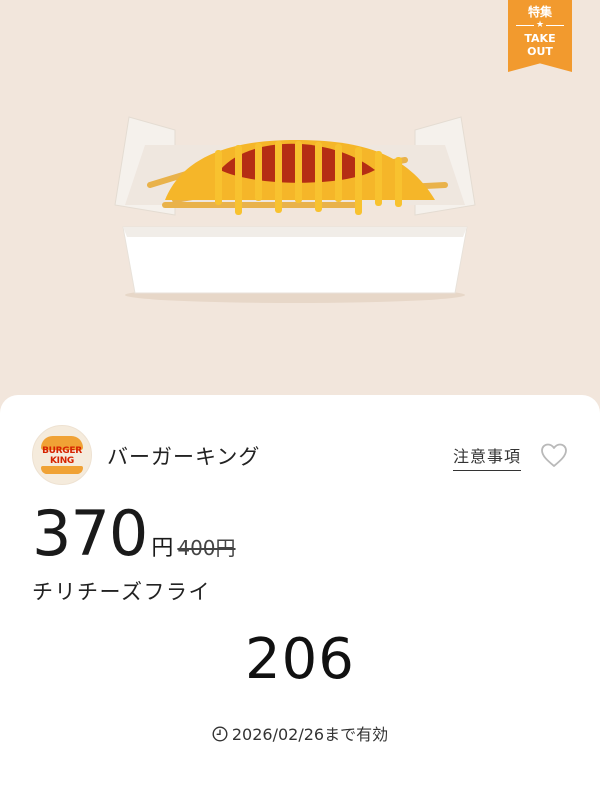 The width and height of the screenshot is (600, 800). I want to click on notice-link: 注意事項, so click(487, 457).